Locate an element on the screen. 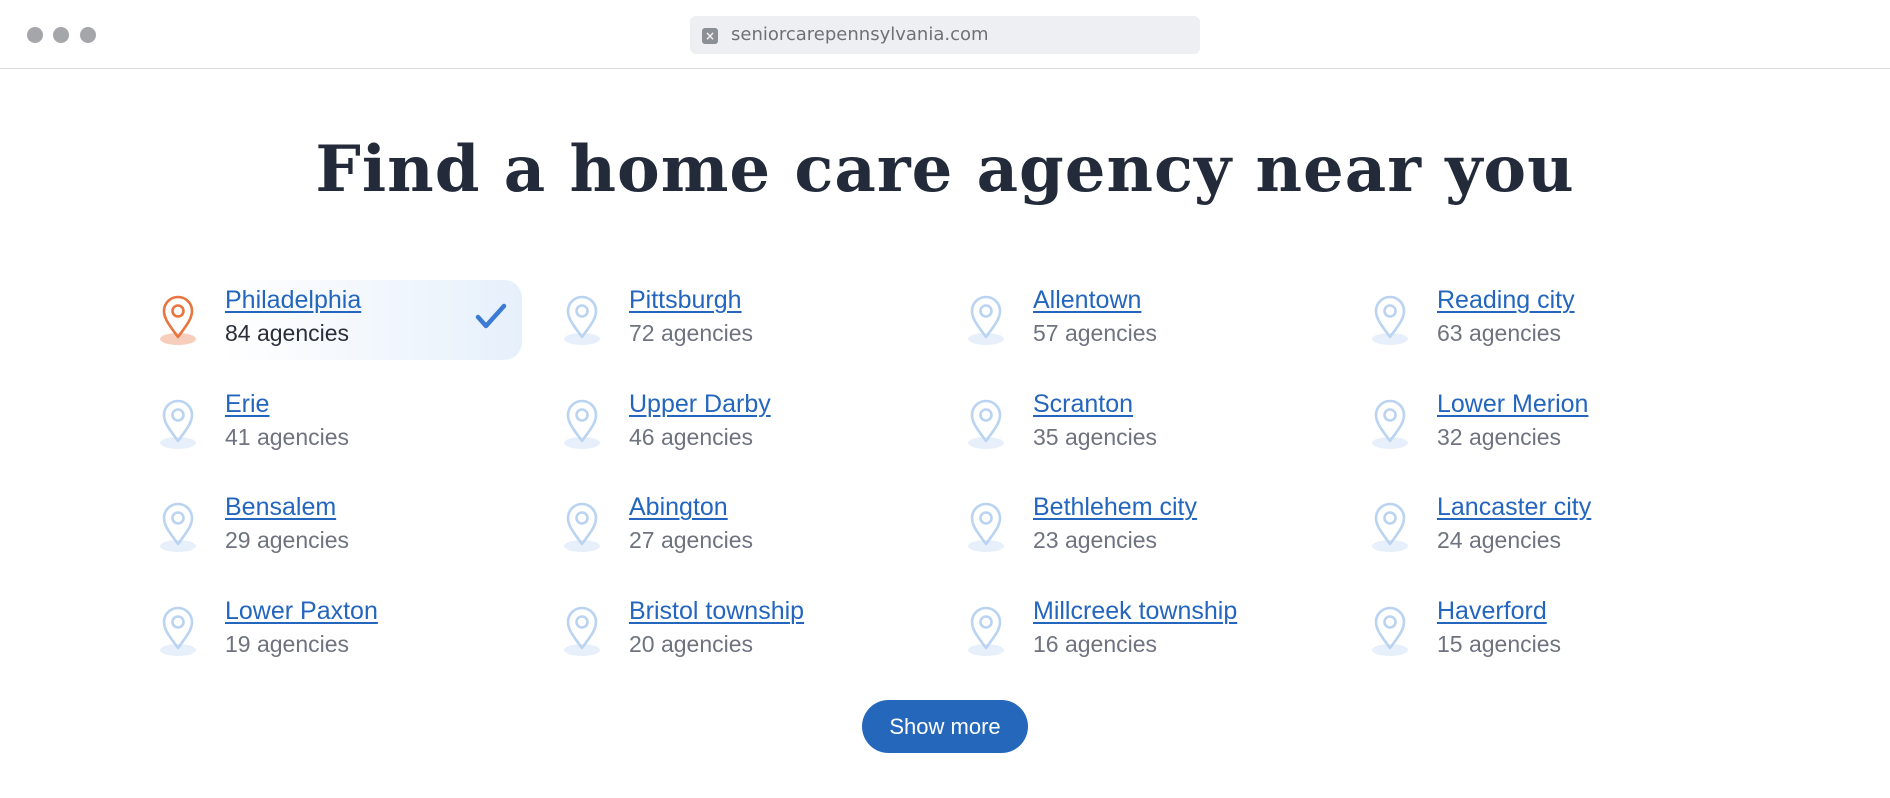 This screenshot has width=1890, height=798. page-title-text: Find a home care agency near you is located at coordinates (945, 169).